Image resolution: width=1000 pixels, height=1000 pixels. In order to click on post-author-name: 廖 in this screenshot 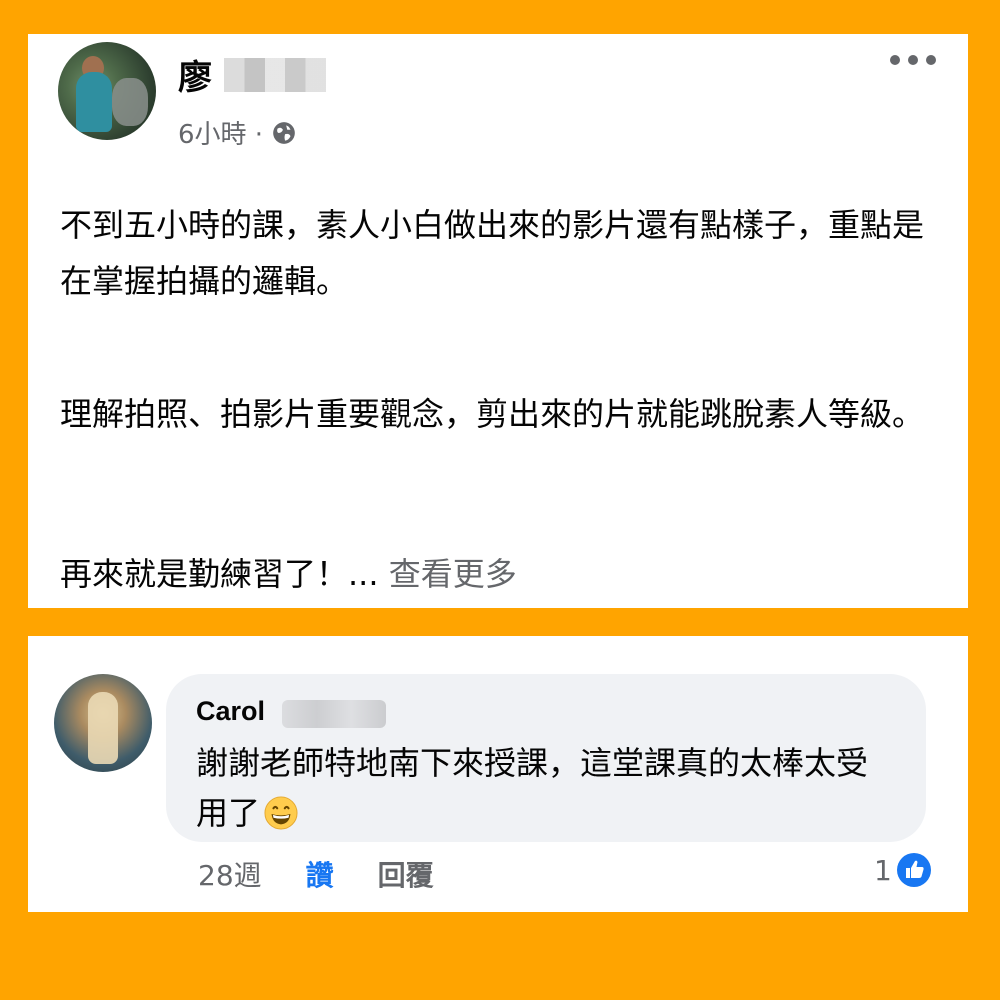, I will do `click(195, 74)`.